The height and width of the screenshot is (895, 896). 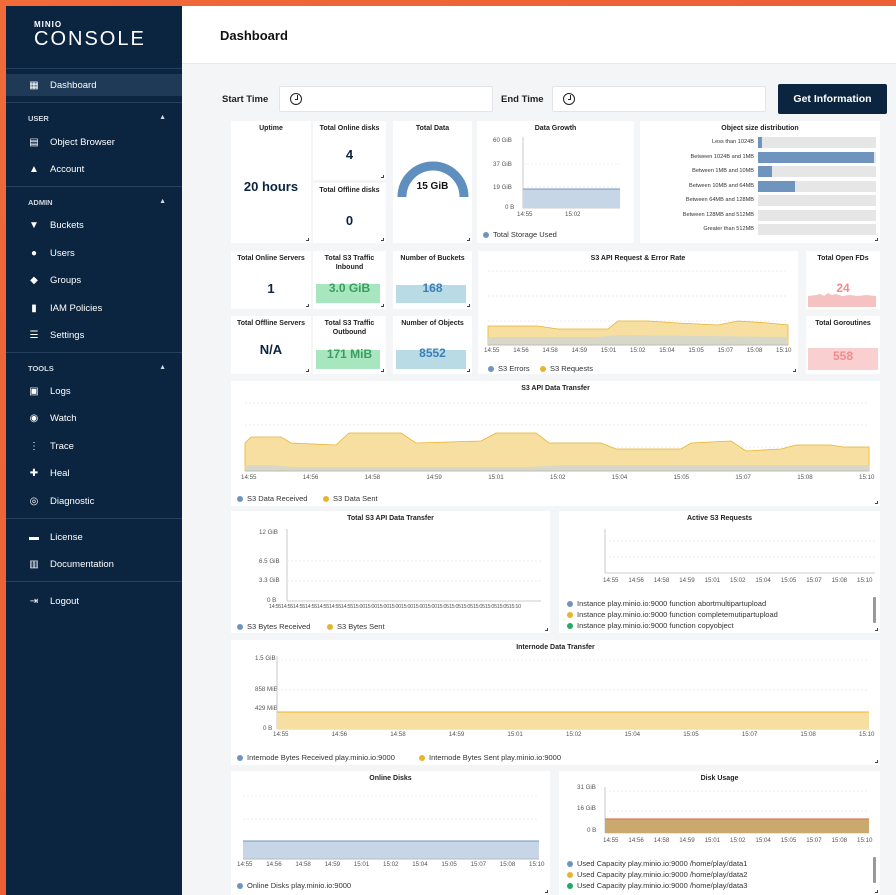 What do you see at coordinates (712, 580) in the screenshot?
I see `x-tick: 15:01` at bounding box center [712, 580].